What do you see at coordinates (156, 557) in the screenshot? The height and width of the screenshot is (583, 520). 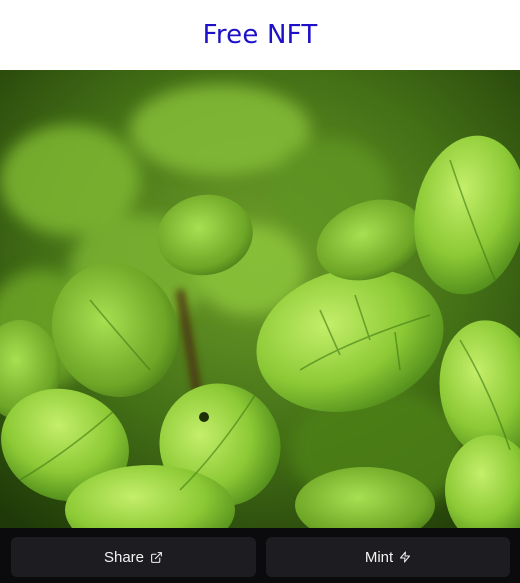 I see `external-link-icon` at bounding box center [156, 557].